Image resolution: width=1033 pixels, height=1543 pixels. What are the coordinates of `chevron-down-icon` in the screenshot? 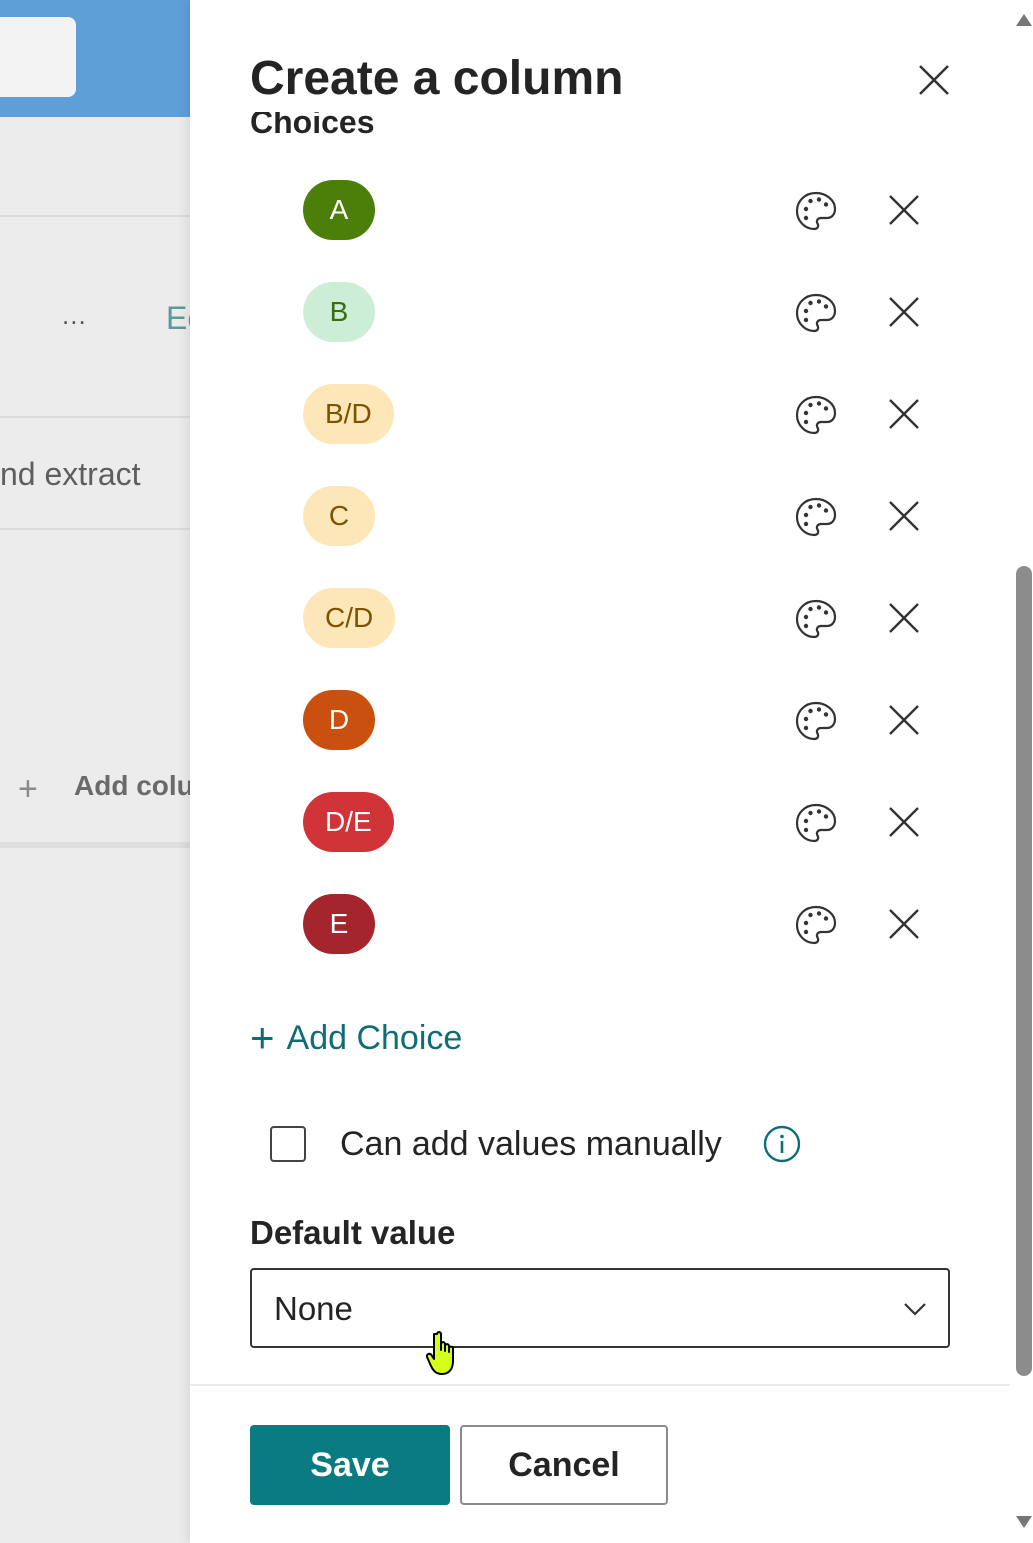 It's located at (915, 1309).